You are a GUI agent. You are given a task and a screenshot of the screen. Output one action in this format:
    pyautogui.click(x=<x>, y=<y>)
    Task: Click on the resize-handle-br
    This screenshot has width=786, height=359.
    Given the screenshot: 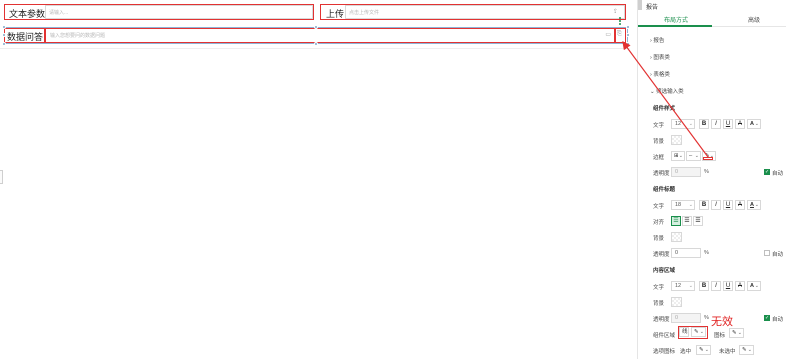 What is the action you would take?
    pyautogui.click(x=628, y=44)
    